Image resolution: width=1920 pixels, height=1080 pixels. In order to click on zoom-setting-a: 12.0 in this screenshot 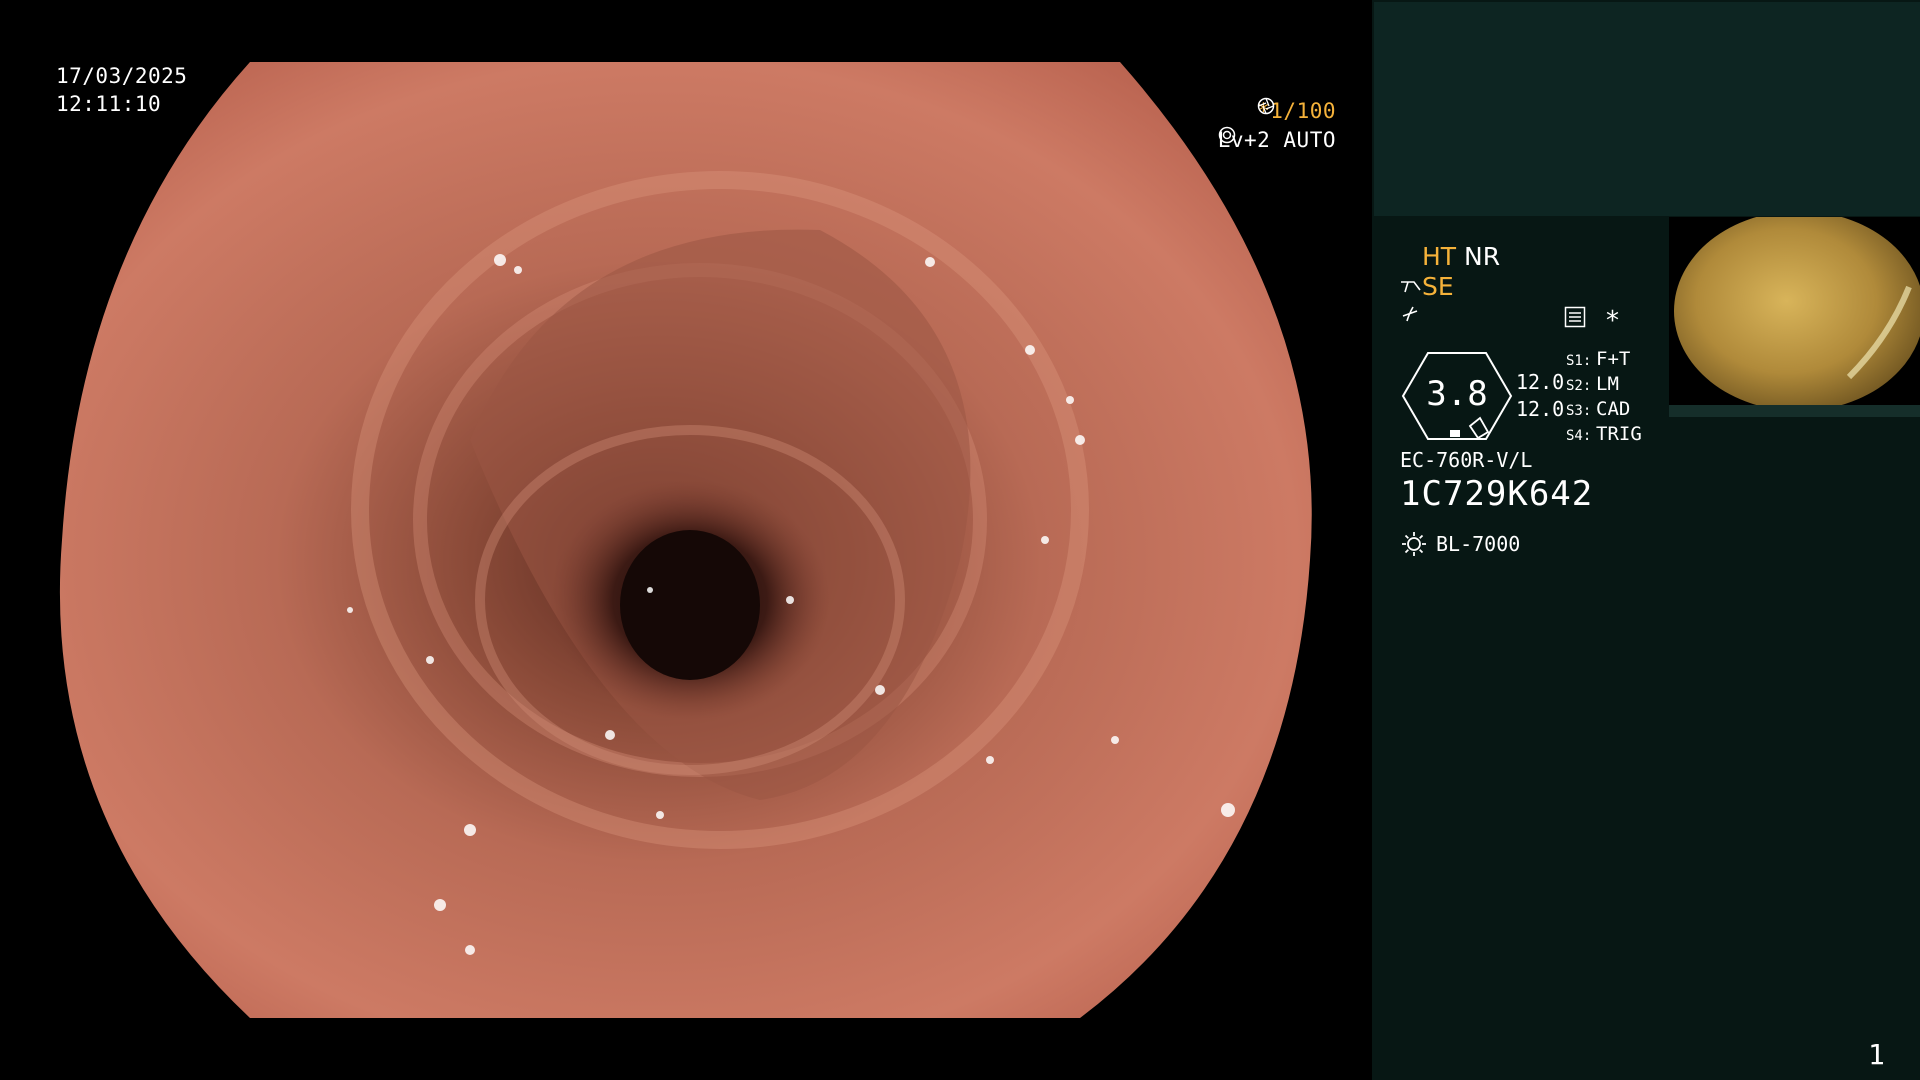, I will do `click(1540, 382)`.